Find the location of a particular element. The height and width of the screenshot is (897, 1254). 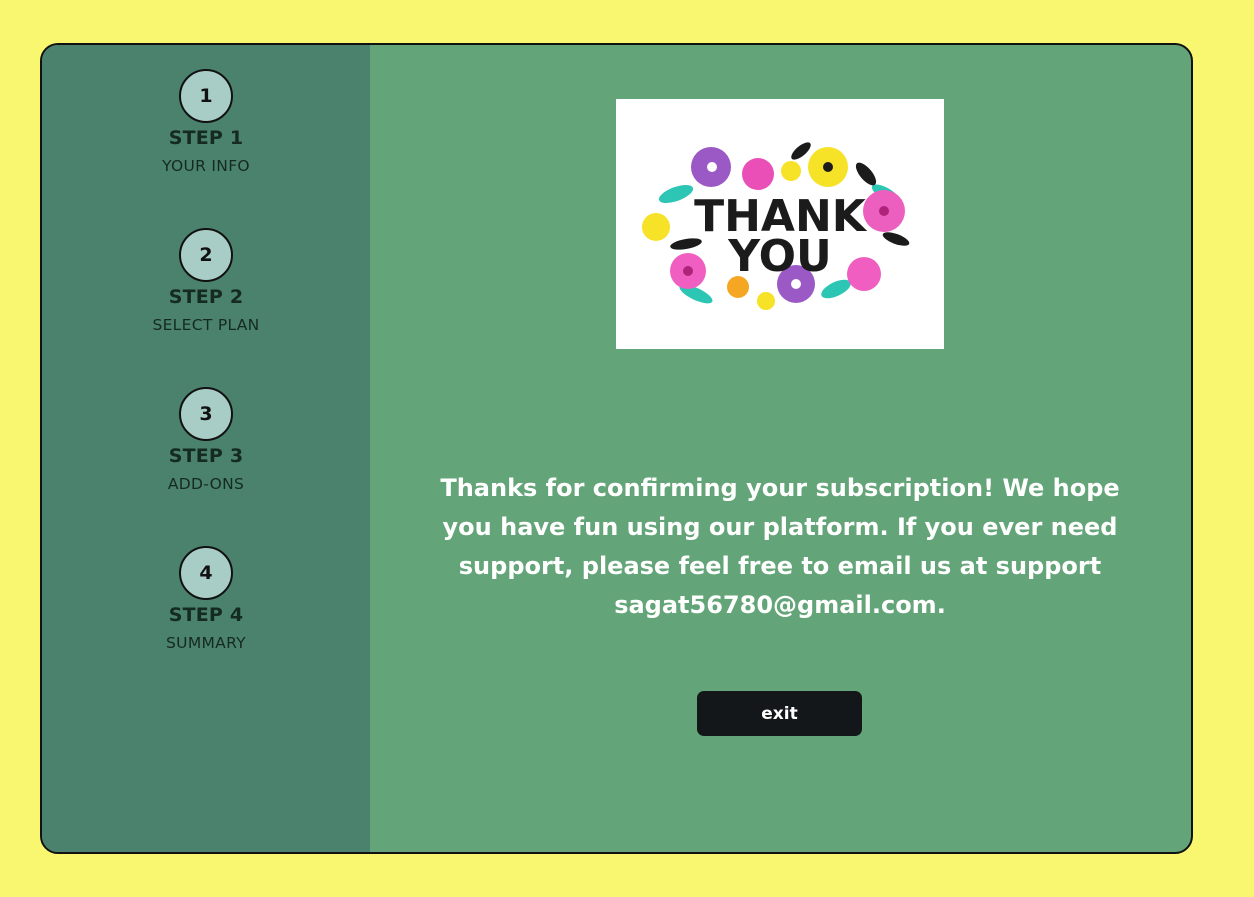

step-1-subtitle: YOUR INFO is located at coordinates (206, 166).